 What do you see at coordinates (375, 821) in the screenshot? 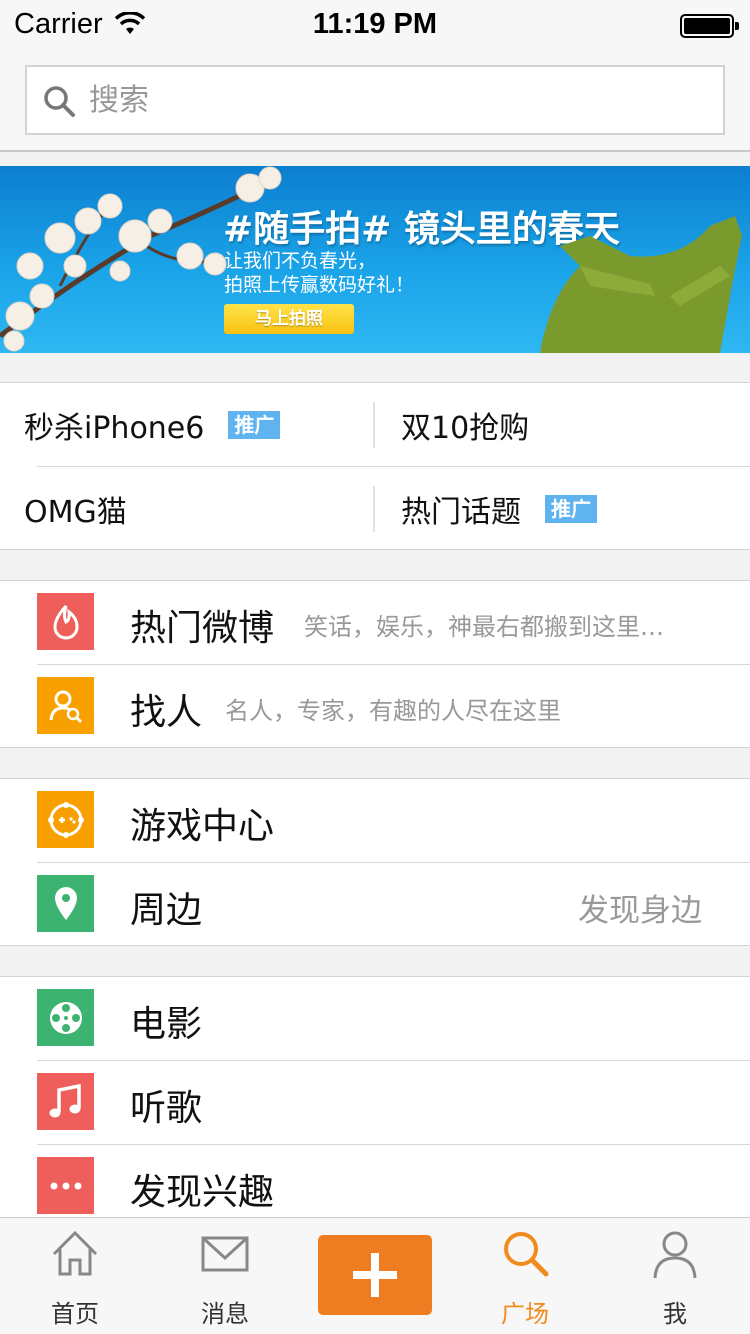
I see `list-item-game-center: 游戏中心` at bounding box center [375, 821].